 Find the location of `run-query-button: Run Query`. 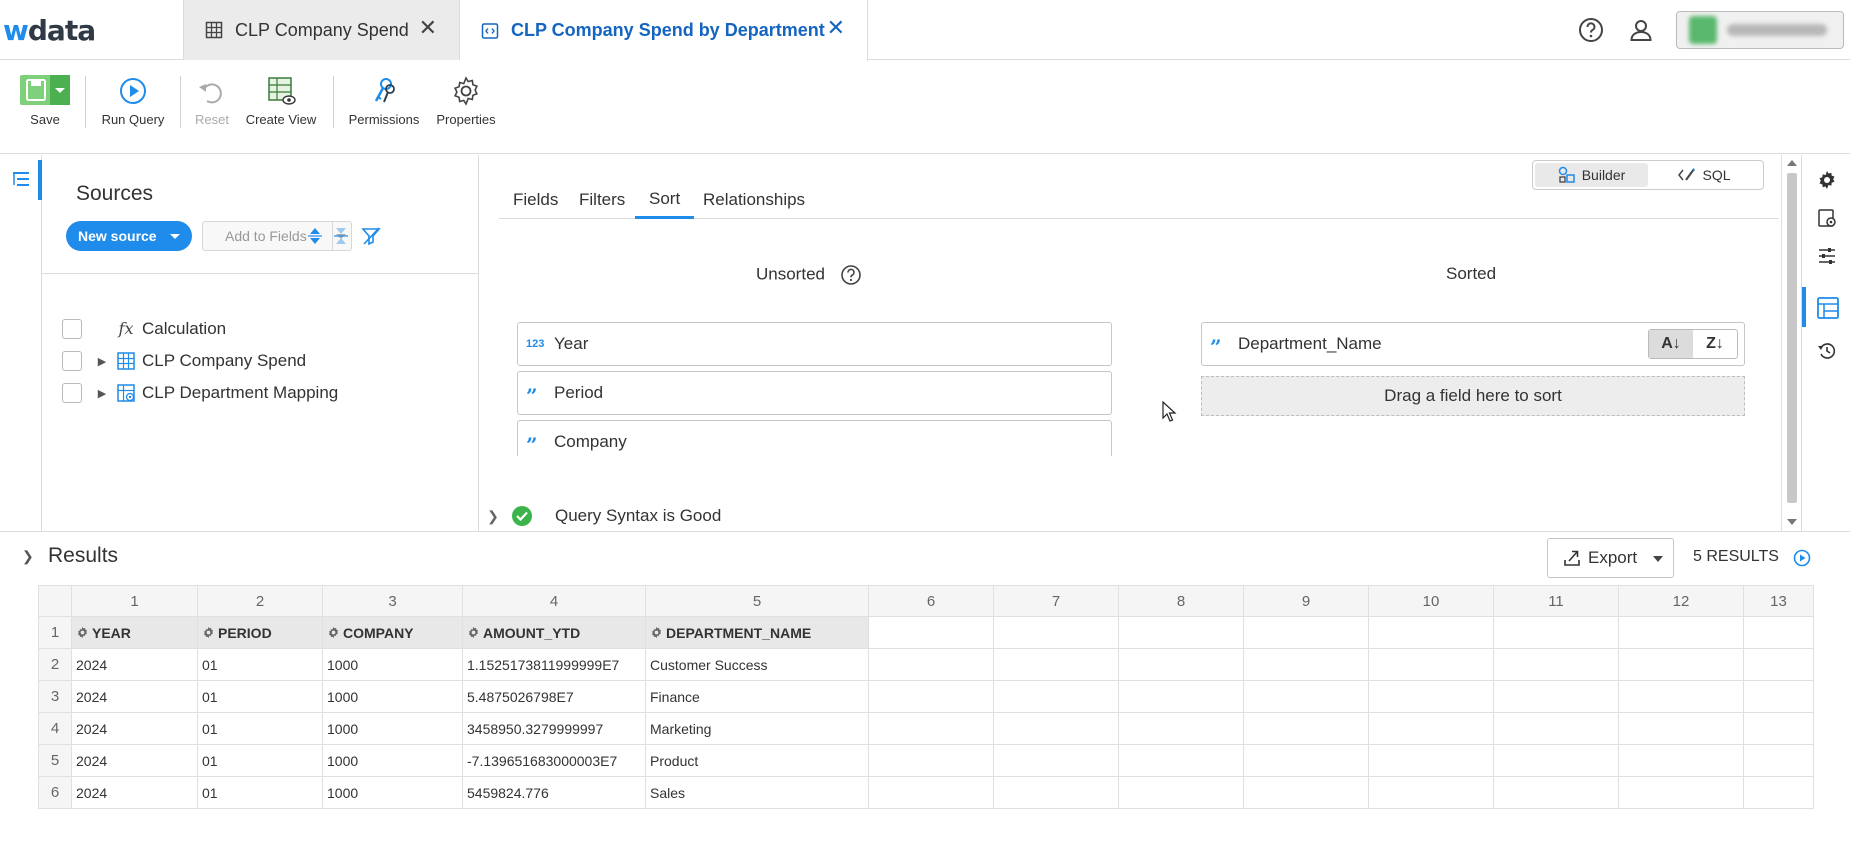

run-query-button: Run Query is located at coordinates (133, 94).